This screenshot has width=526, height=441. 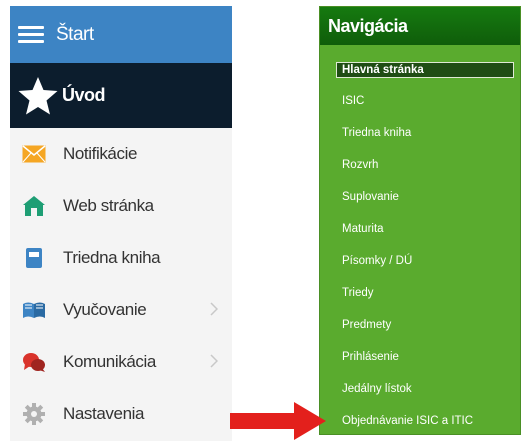 I want to click on home-icon, so click(x=34, y=206).